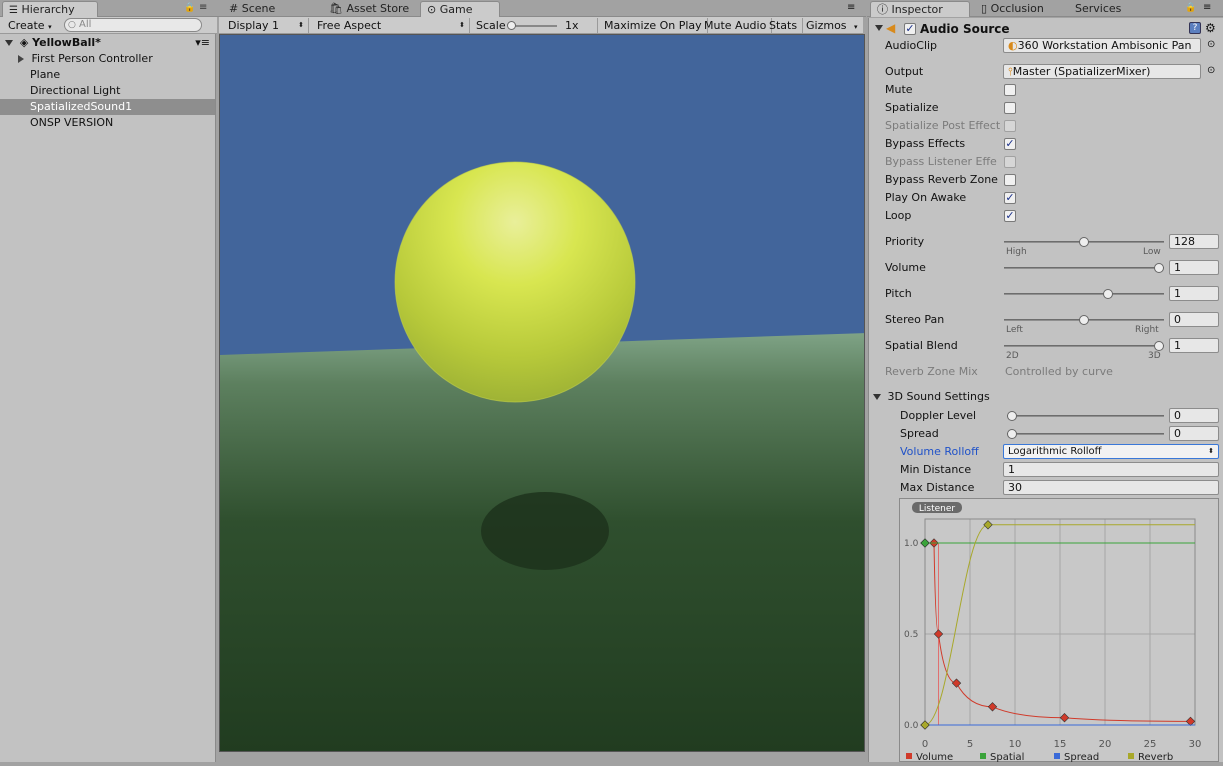 The height and width of the screenshot is (766, 1223). What do you see at coordinates (911, 45) in the screenshot?
I see `audioclip-label: AudioClip` at bounding box center [911, 45].